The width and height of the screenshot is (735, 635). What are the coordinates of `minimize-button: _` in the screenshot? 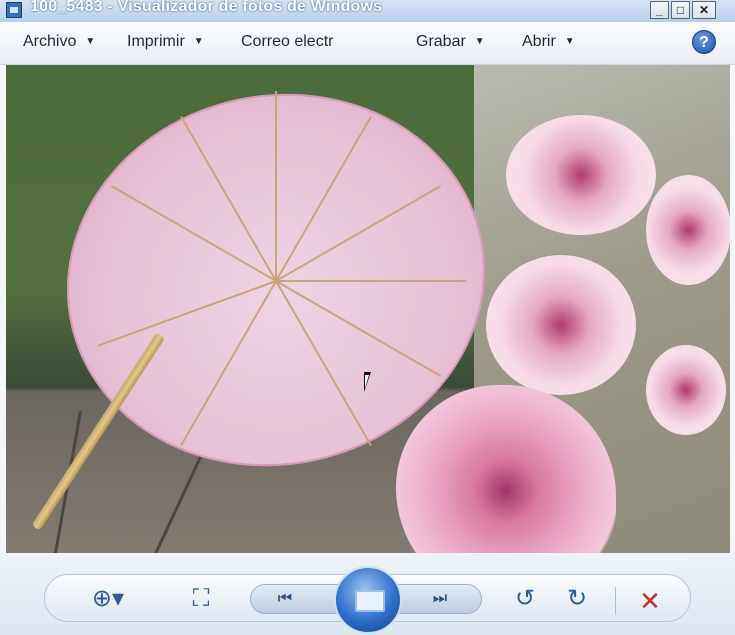 It's located at (659, 10).